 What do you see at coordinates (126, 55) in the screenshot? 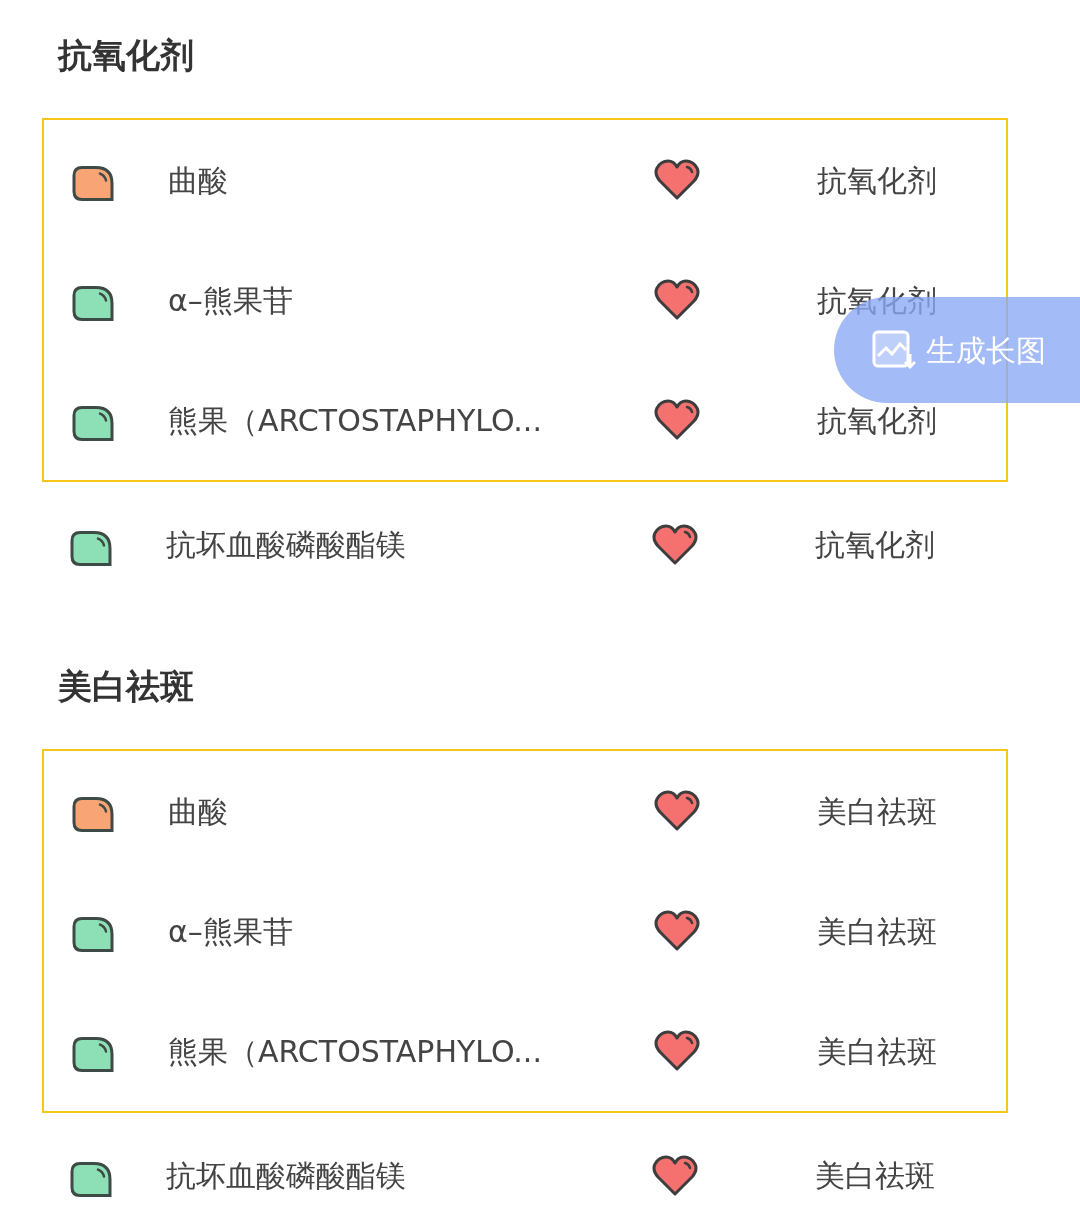
I see `section-title: 抗氧化剂` at bounding box center [126, 55].